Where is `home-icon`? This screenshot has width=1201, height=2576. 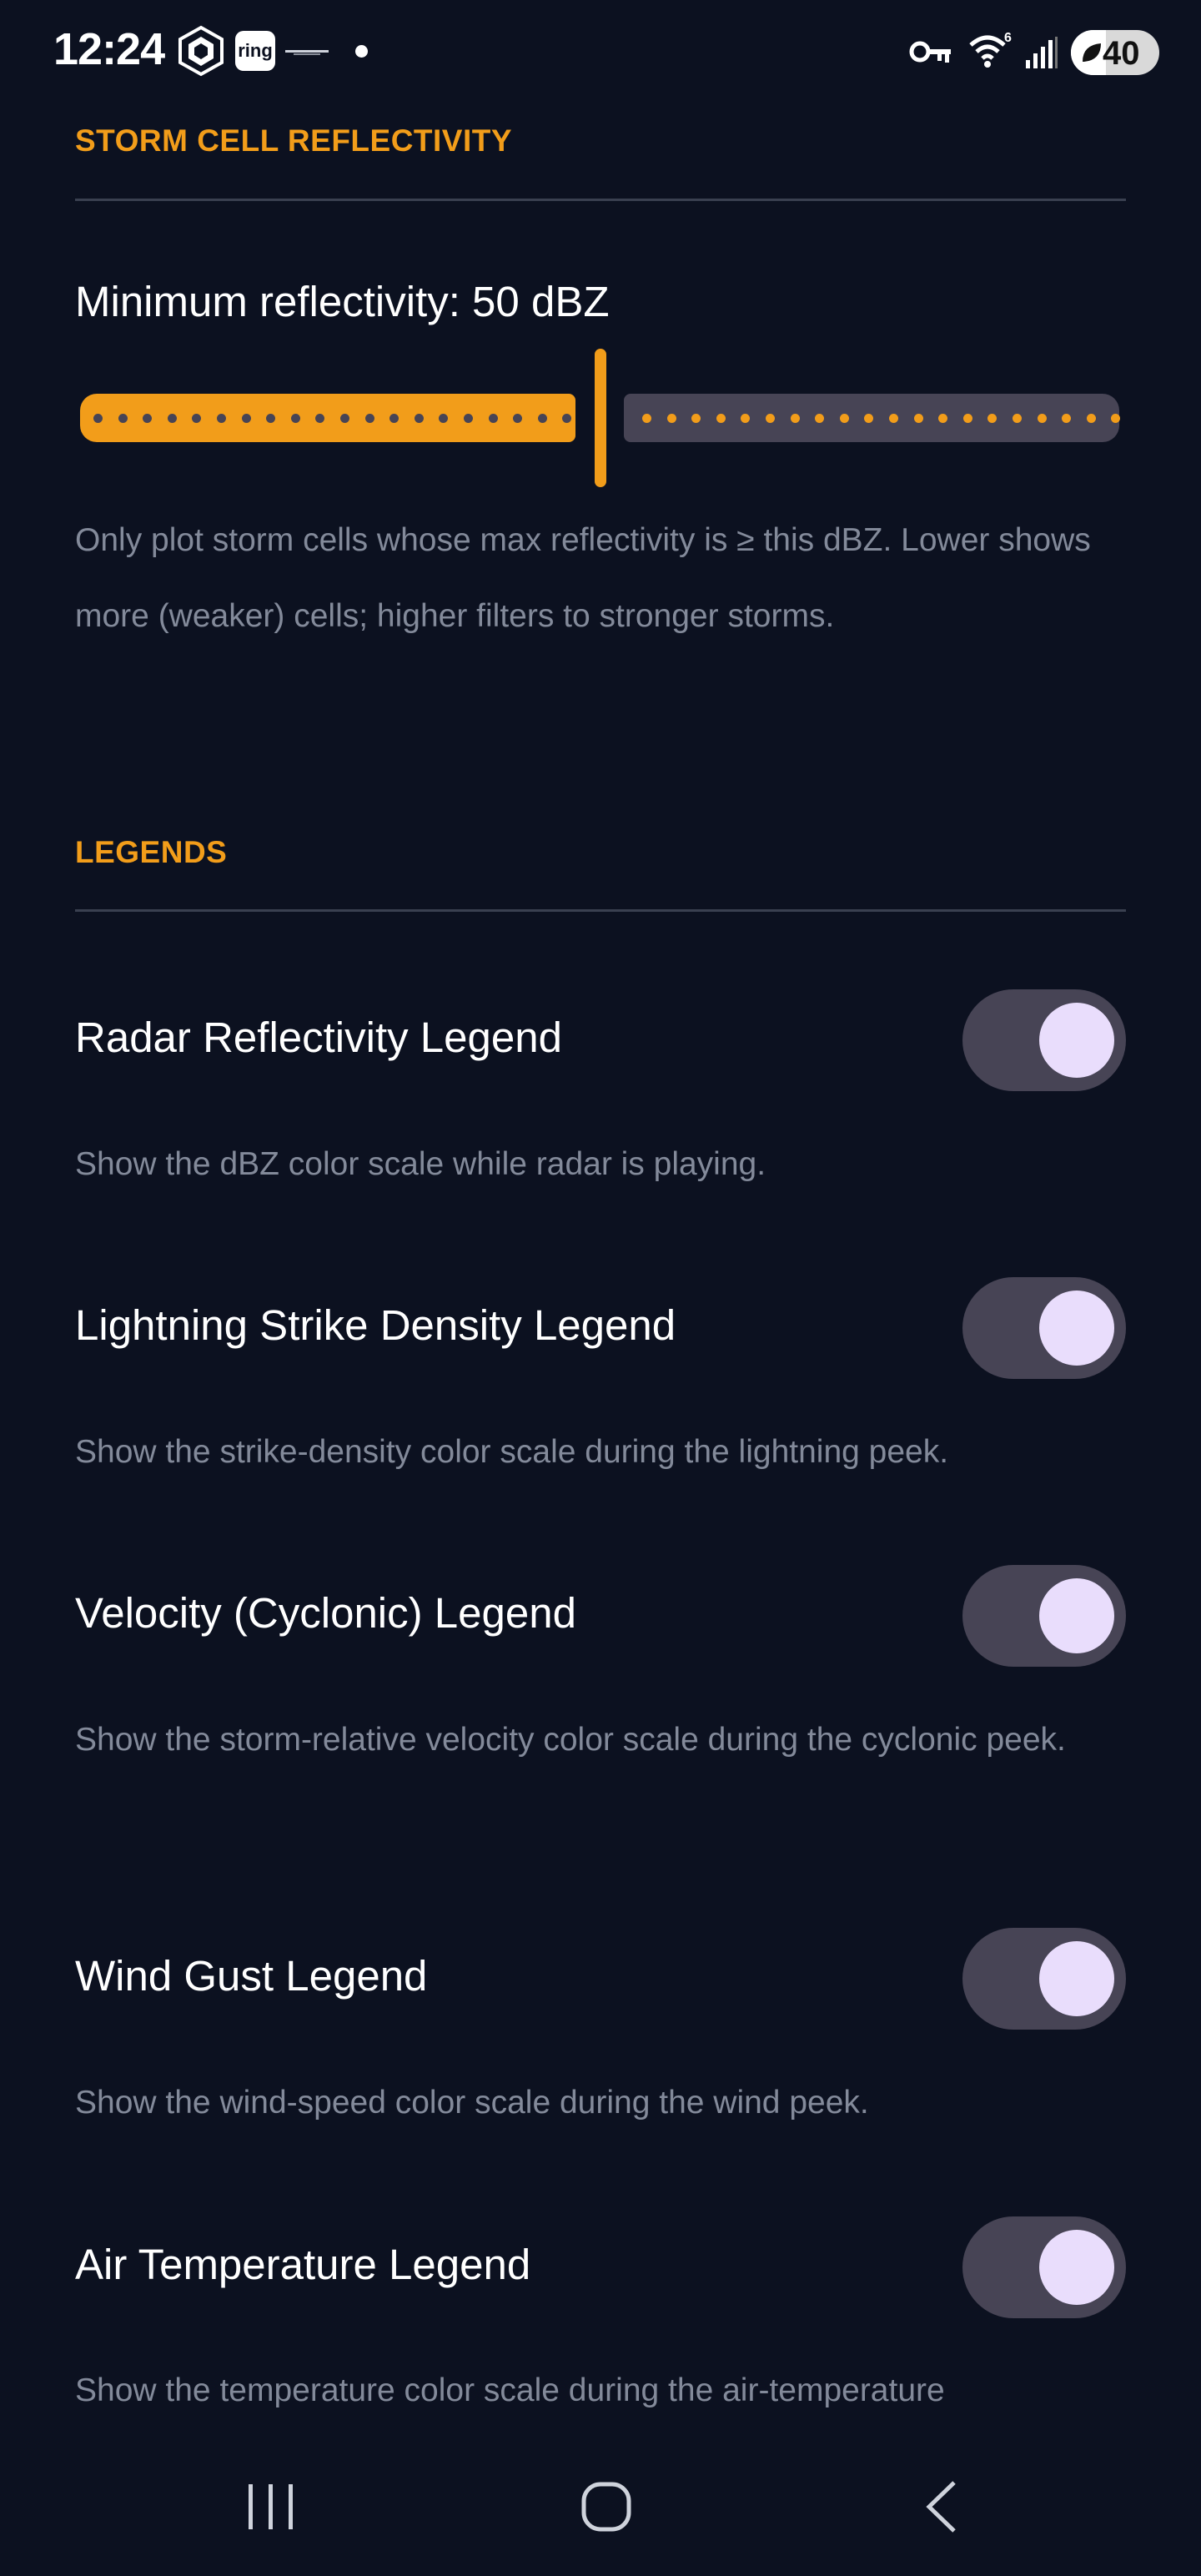 home-icon is located at coordinates (607, 2506).